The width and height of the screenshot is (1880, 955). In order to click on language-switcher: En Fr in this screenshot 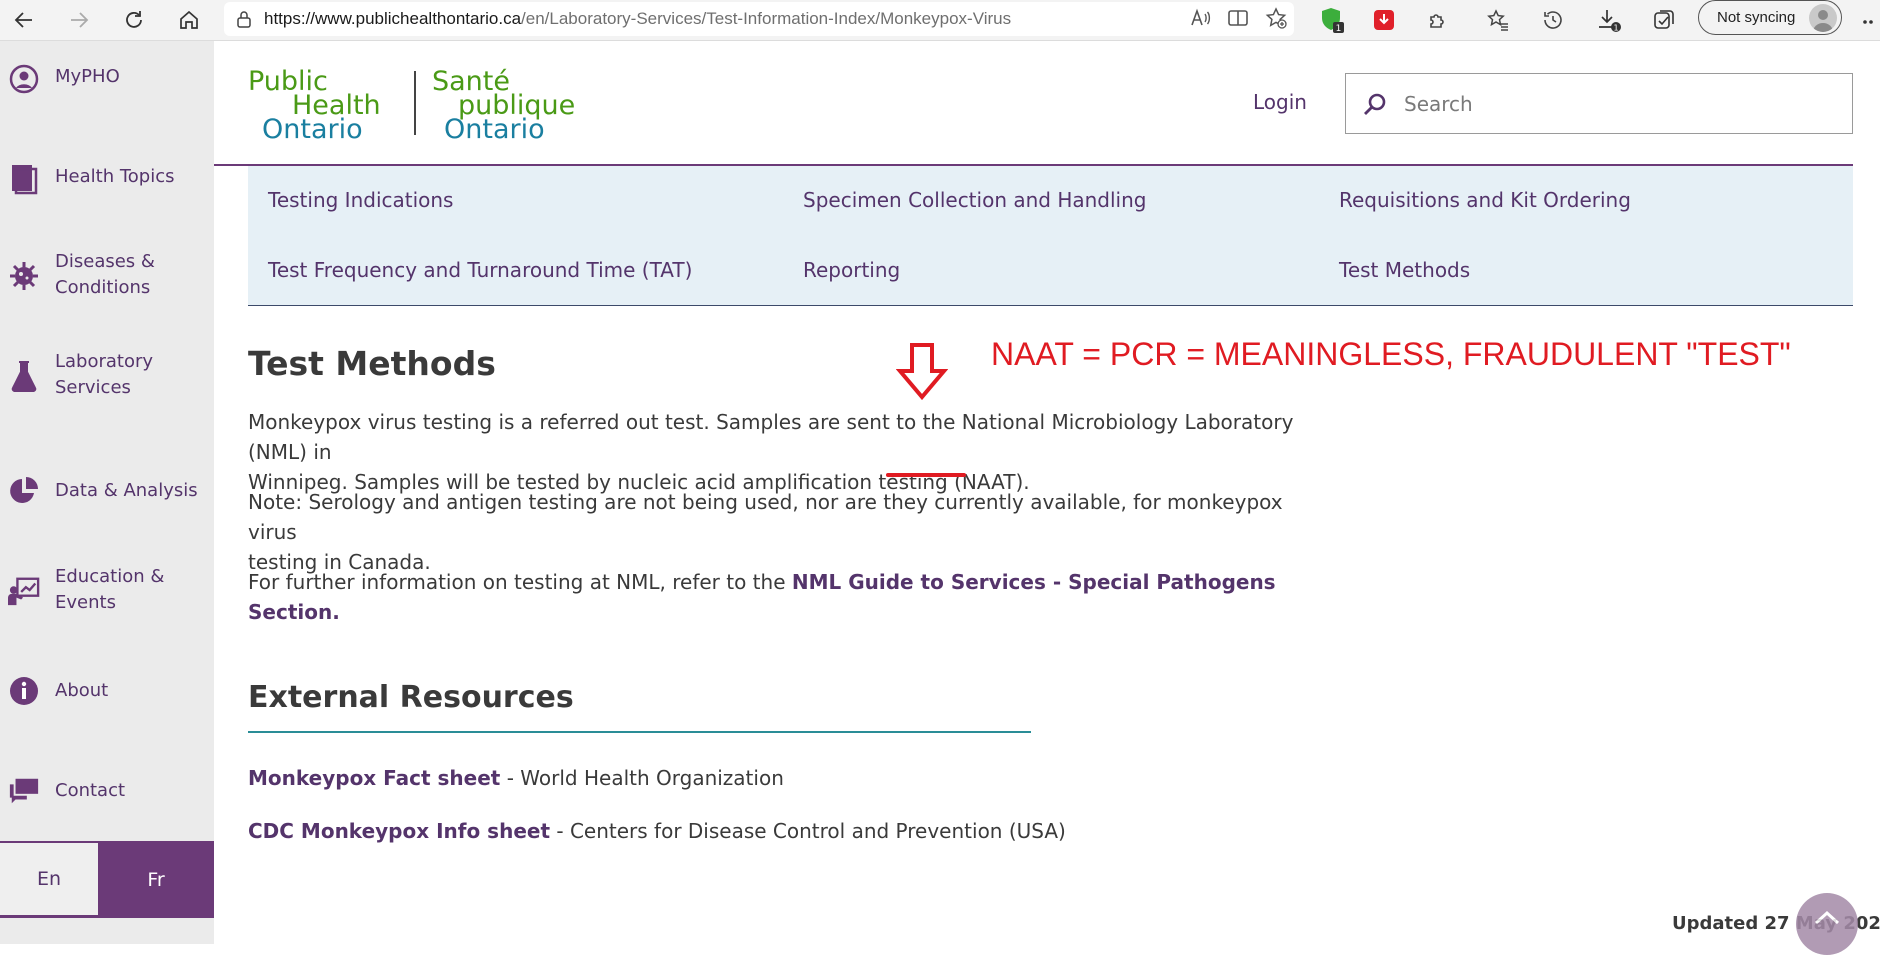, I will do `click(107, 879)`.